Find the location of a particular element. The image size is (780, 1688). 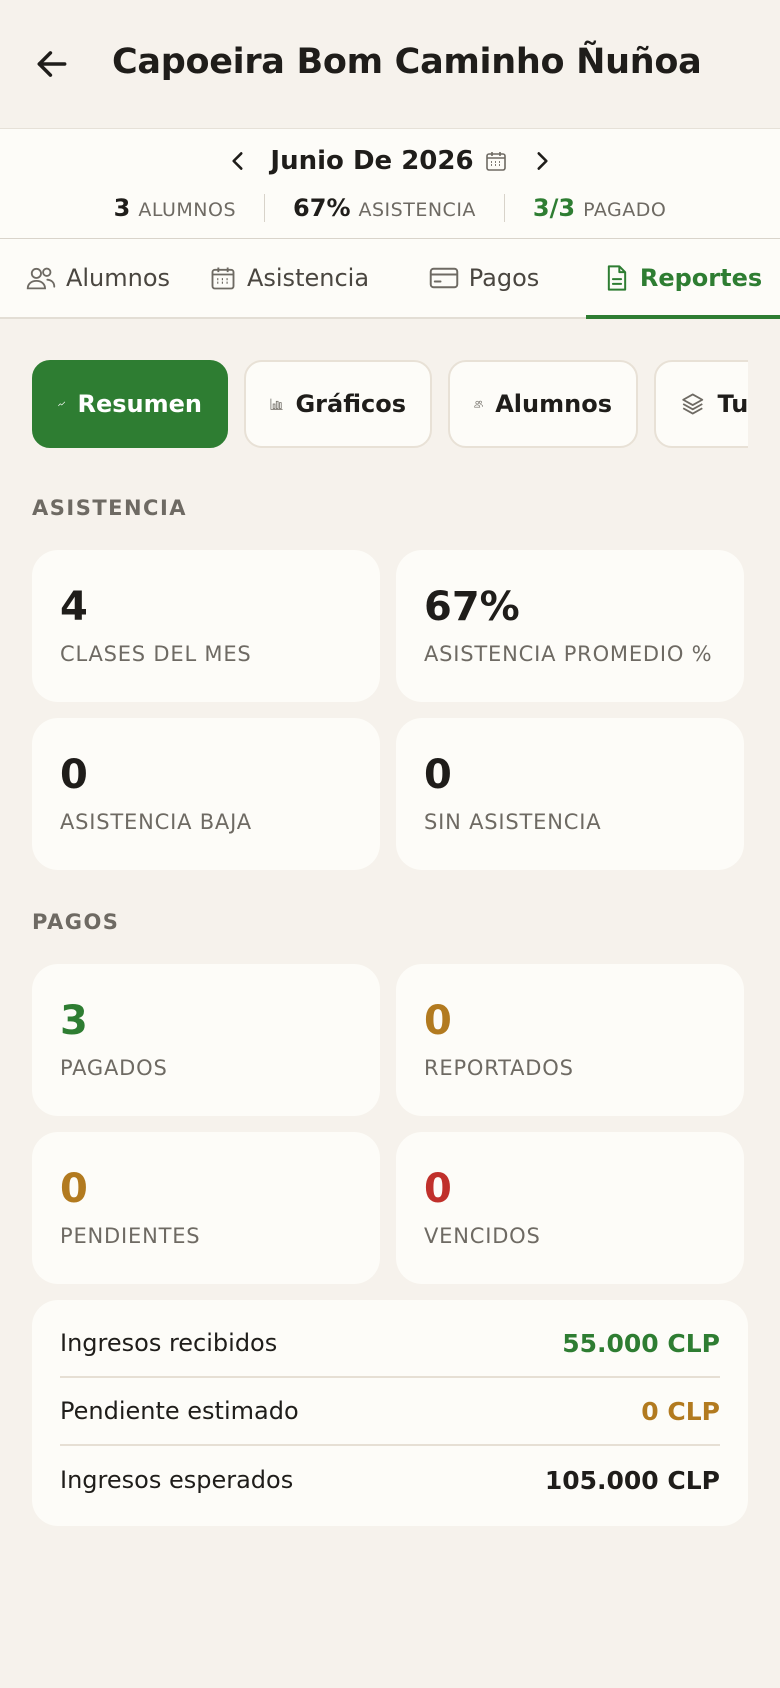

tab-pagos: Pagos is located at coordinates (484, 278).